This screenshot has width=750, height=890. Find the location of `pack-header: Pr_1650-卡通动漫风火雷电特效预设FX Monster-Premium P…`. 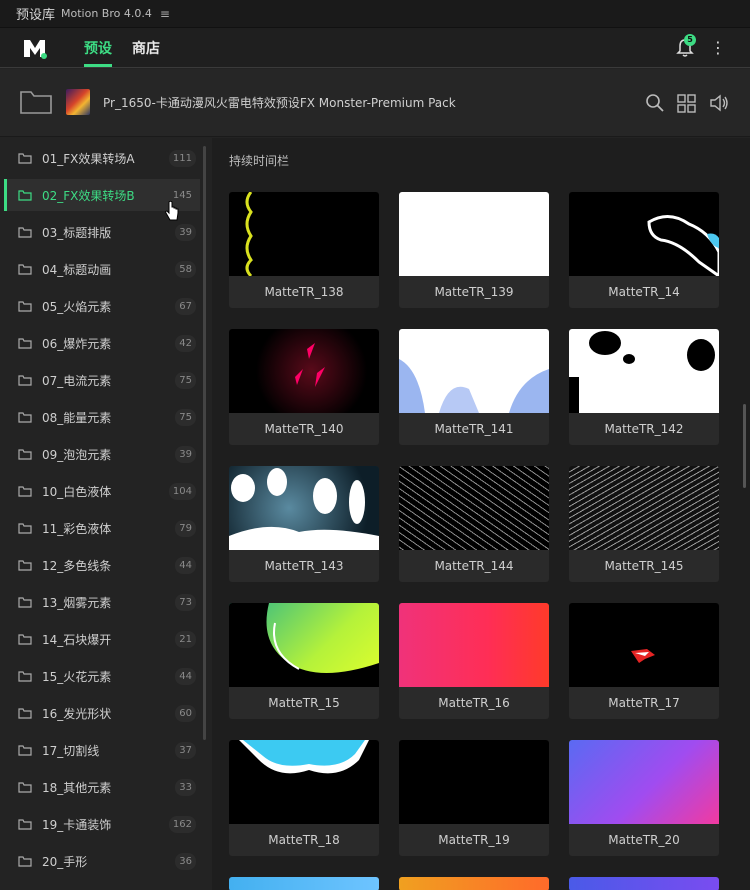

pack-header: Pr_1650-卡通动漫风火雷电特效预设FX Monster-Premium P… is located at coordinates (375, 103).